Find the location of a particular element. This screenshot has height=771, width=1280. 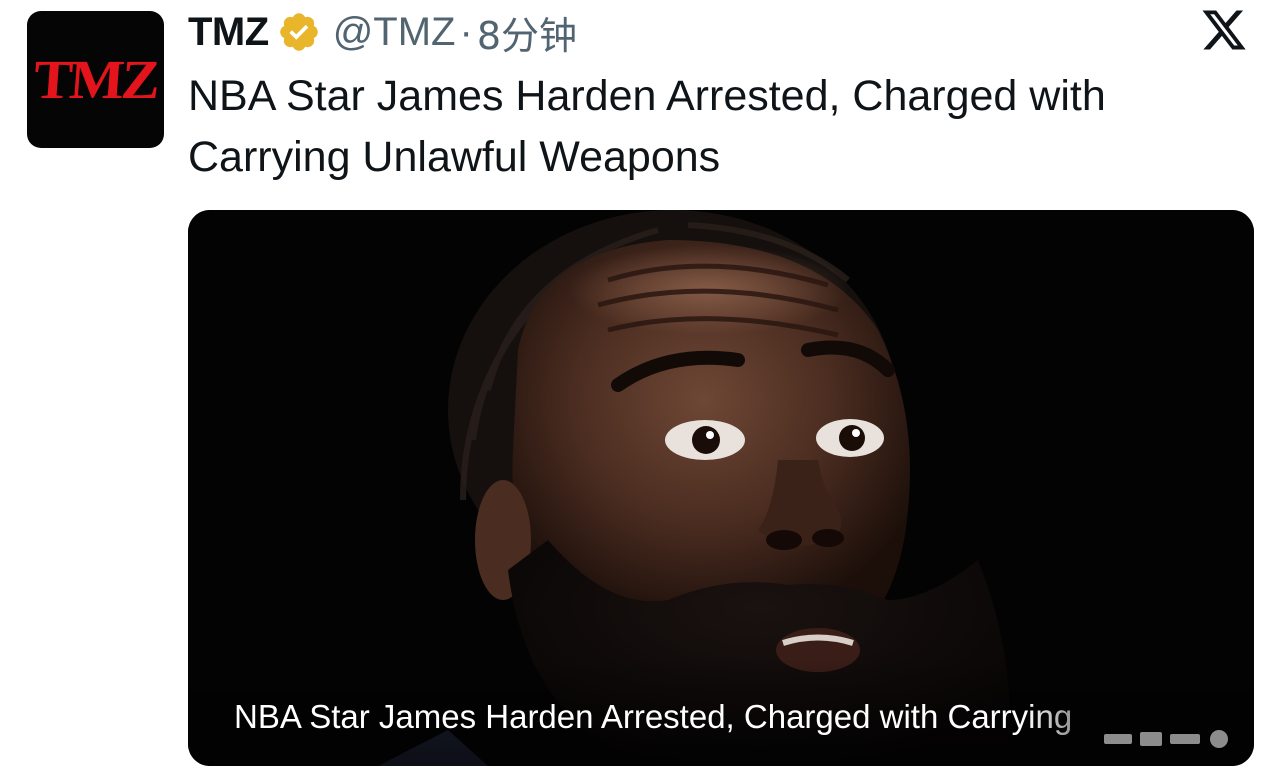

display-name: TMZ is located at coordinates (228, 32).